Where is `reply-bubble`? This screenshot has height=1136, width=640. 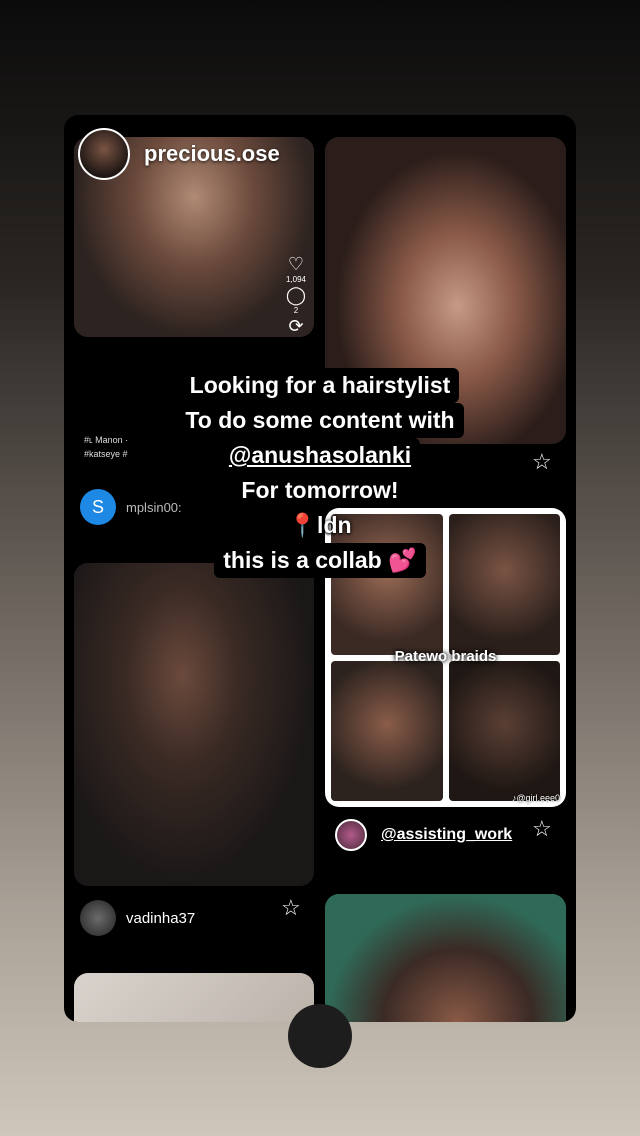 reply-bubble is located at coordinates (320, 1036).